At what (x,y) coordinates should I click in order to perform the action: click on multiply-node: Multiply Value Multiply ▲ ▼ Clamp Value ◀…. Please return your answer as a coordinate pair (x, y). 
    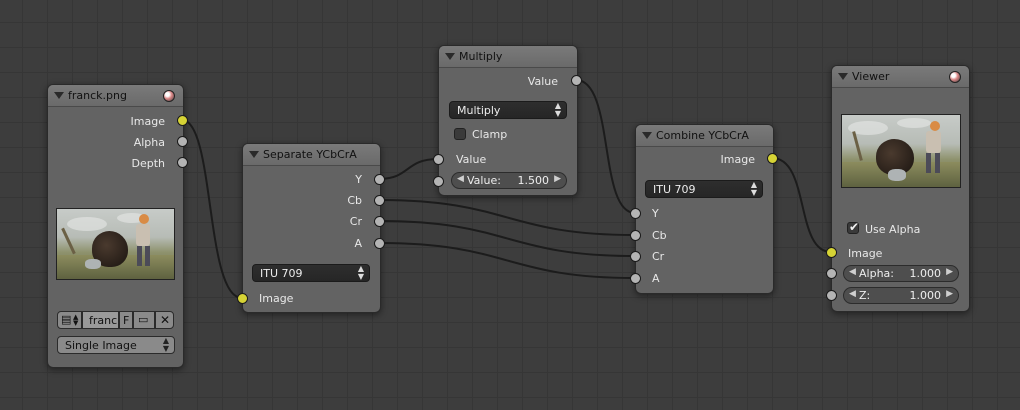
    Looking at the image, I should click on (508, 120).